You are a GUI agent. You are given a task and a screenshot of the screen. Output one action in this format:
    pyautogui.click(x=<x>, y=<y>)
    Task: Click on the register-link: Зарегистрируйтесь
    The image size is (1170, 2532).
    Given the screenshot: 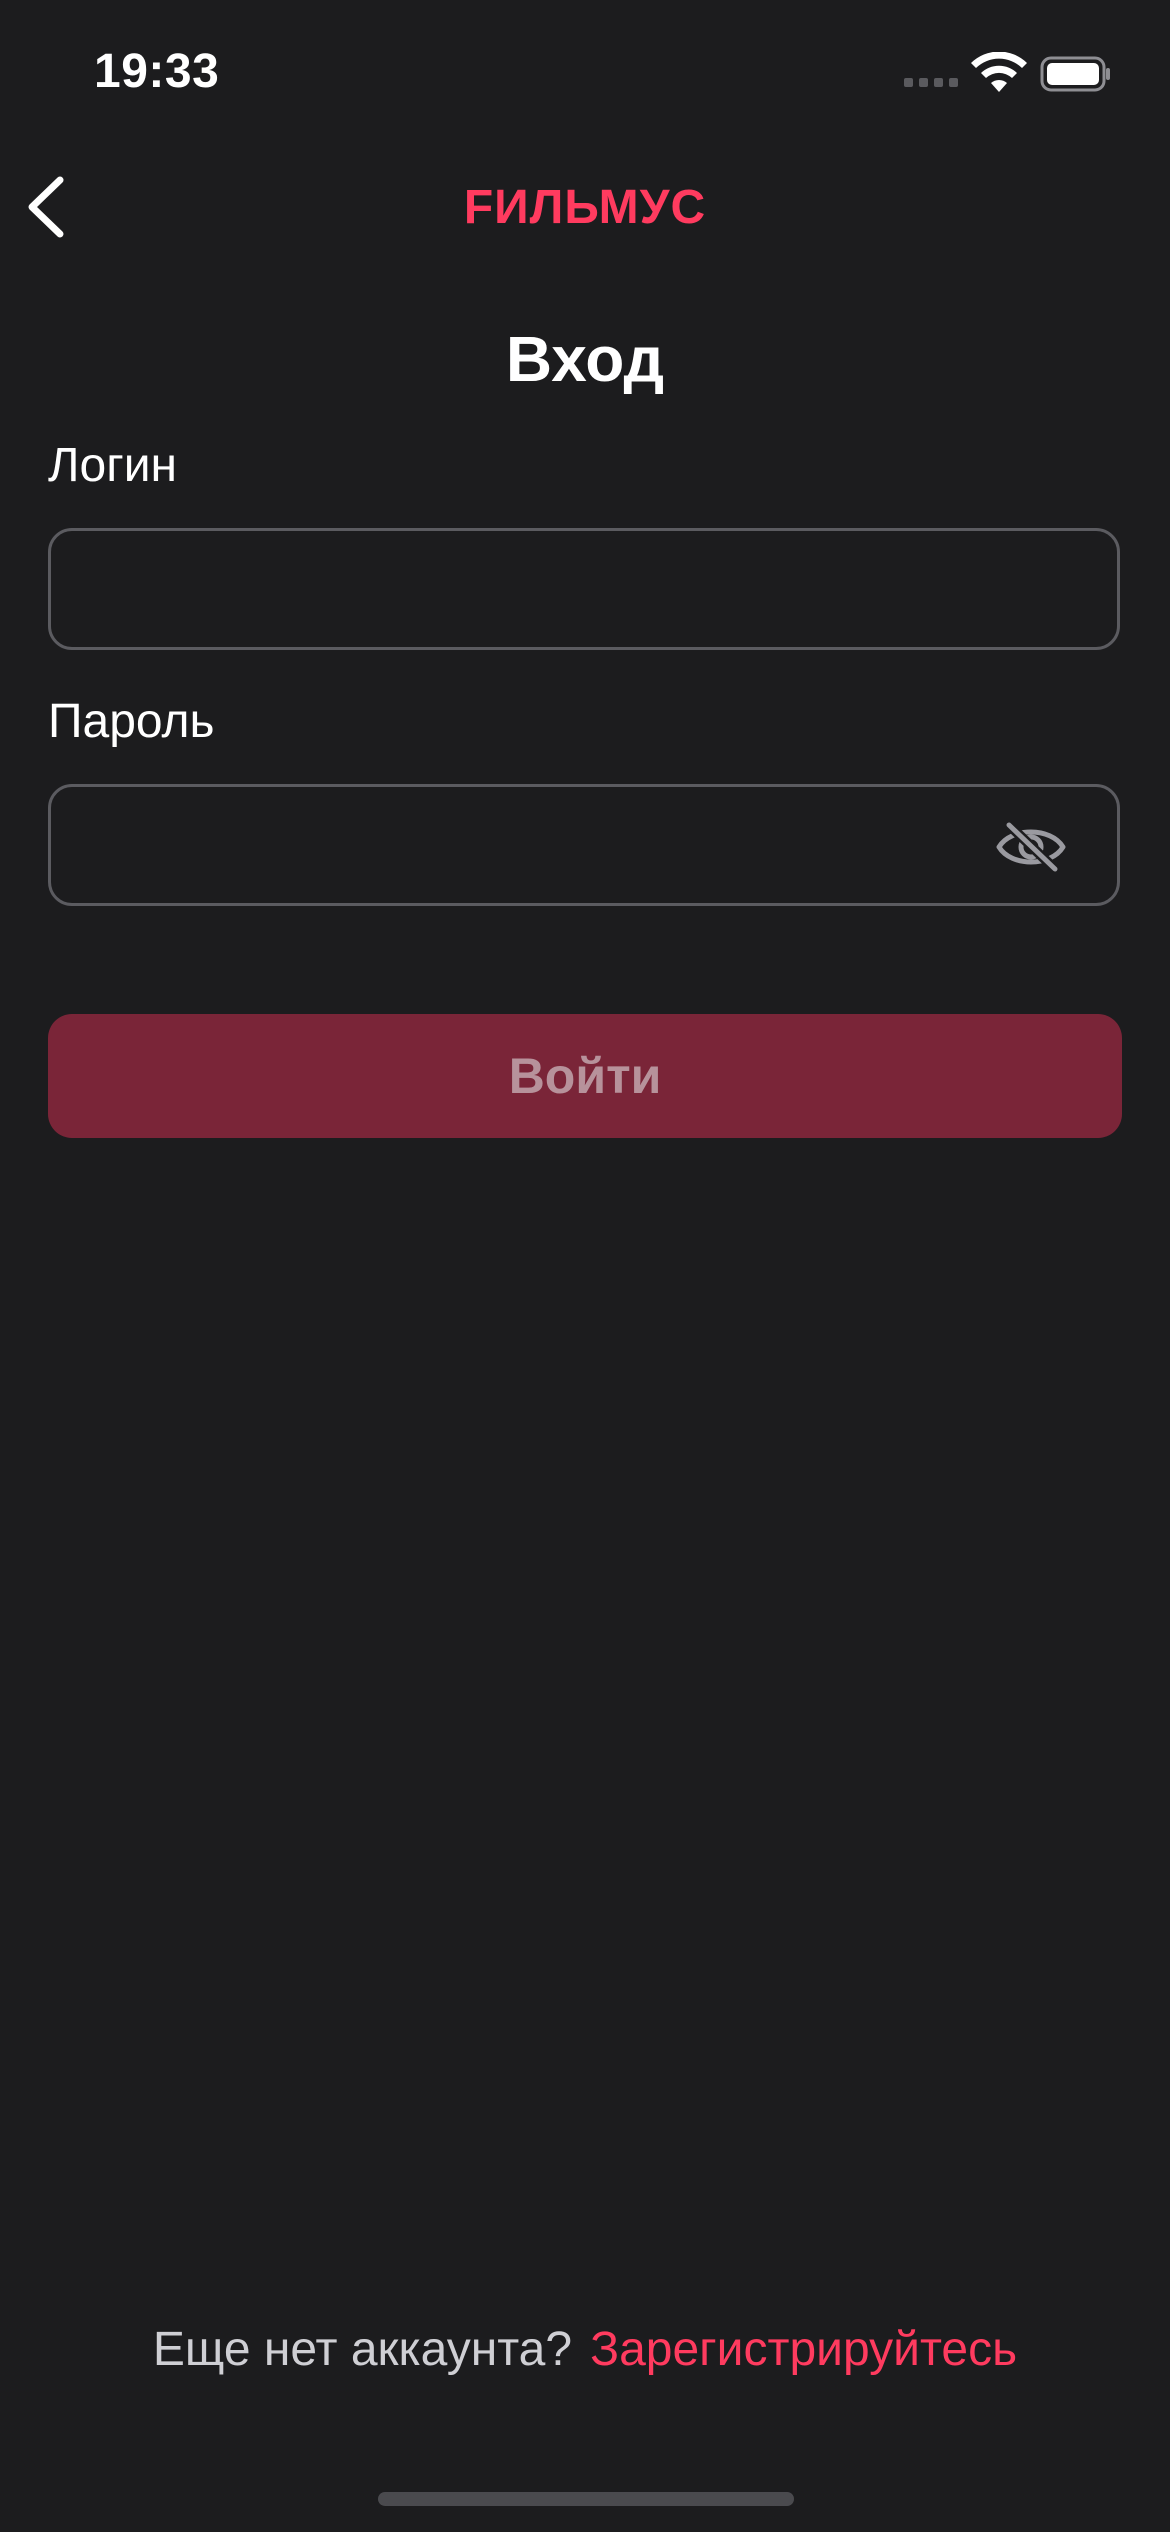 What is the action you would take?
    pyautogui.click(x=803, y=2349)
    